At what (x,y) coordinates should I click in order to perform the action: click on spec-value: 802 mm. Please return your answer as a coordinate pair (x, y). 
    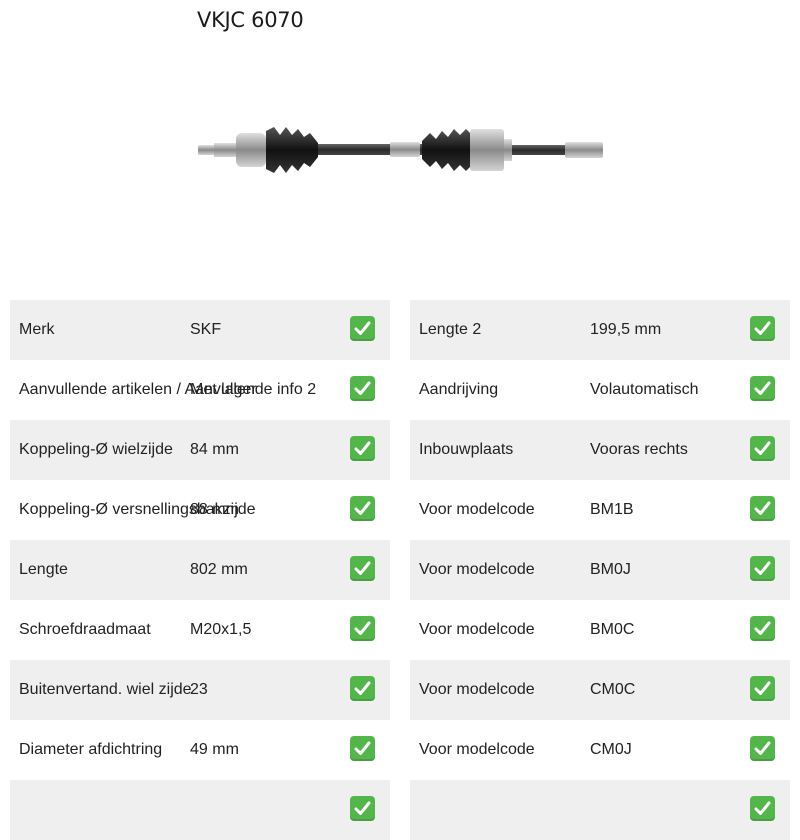
    Looking at the image, I should click on (219, 569).